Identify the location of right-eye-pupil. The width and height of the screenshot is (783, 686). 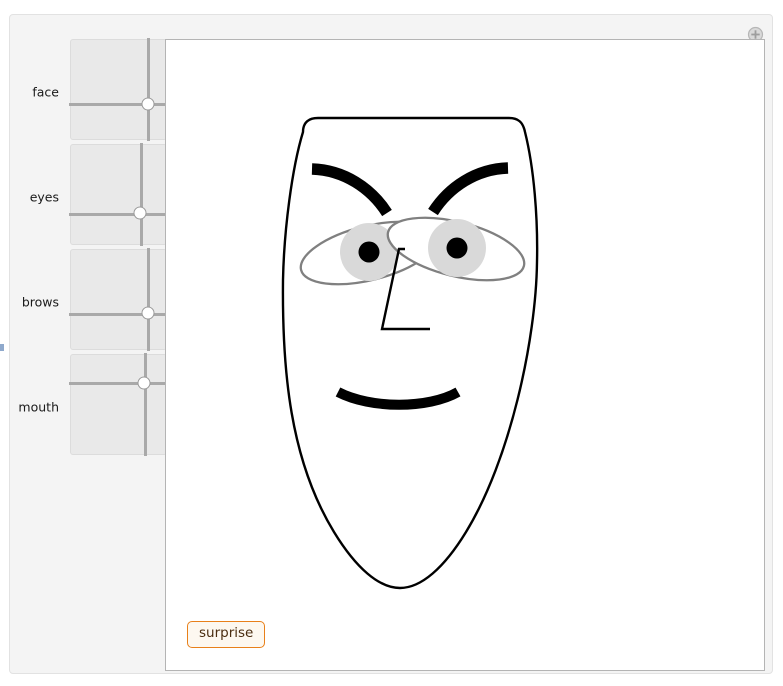
(457, 248).